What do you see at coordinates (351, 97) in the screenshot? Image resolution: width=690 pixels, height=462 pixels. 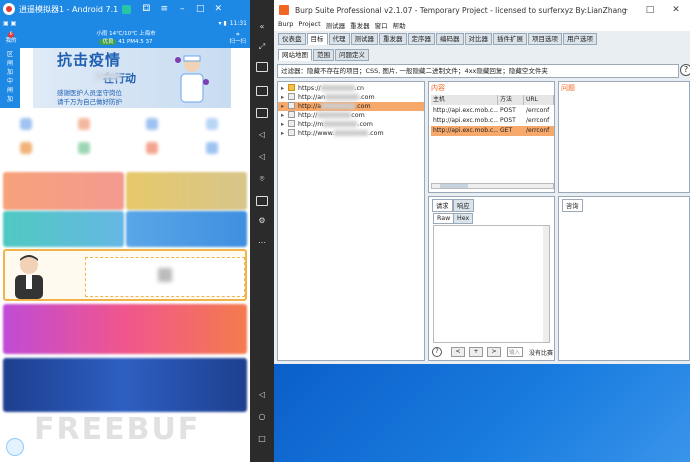 I see `tree-item: ▸ http://an .com` at bounding box center [351, 97].